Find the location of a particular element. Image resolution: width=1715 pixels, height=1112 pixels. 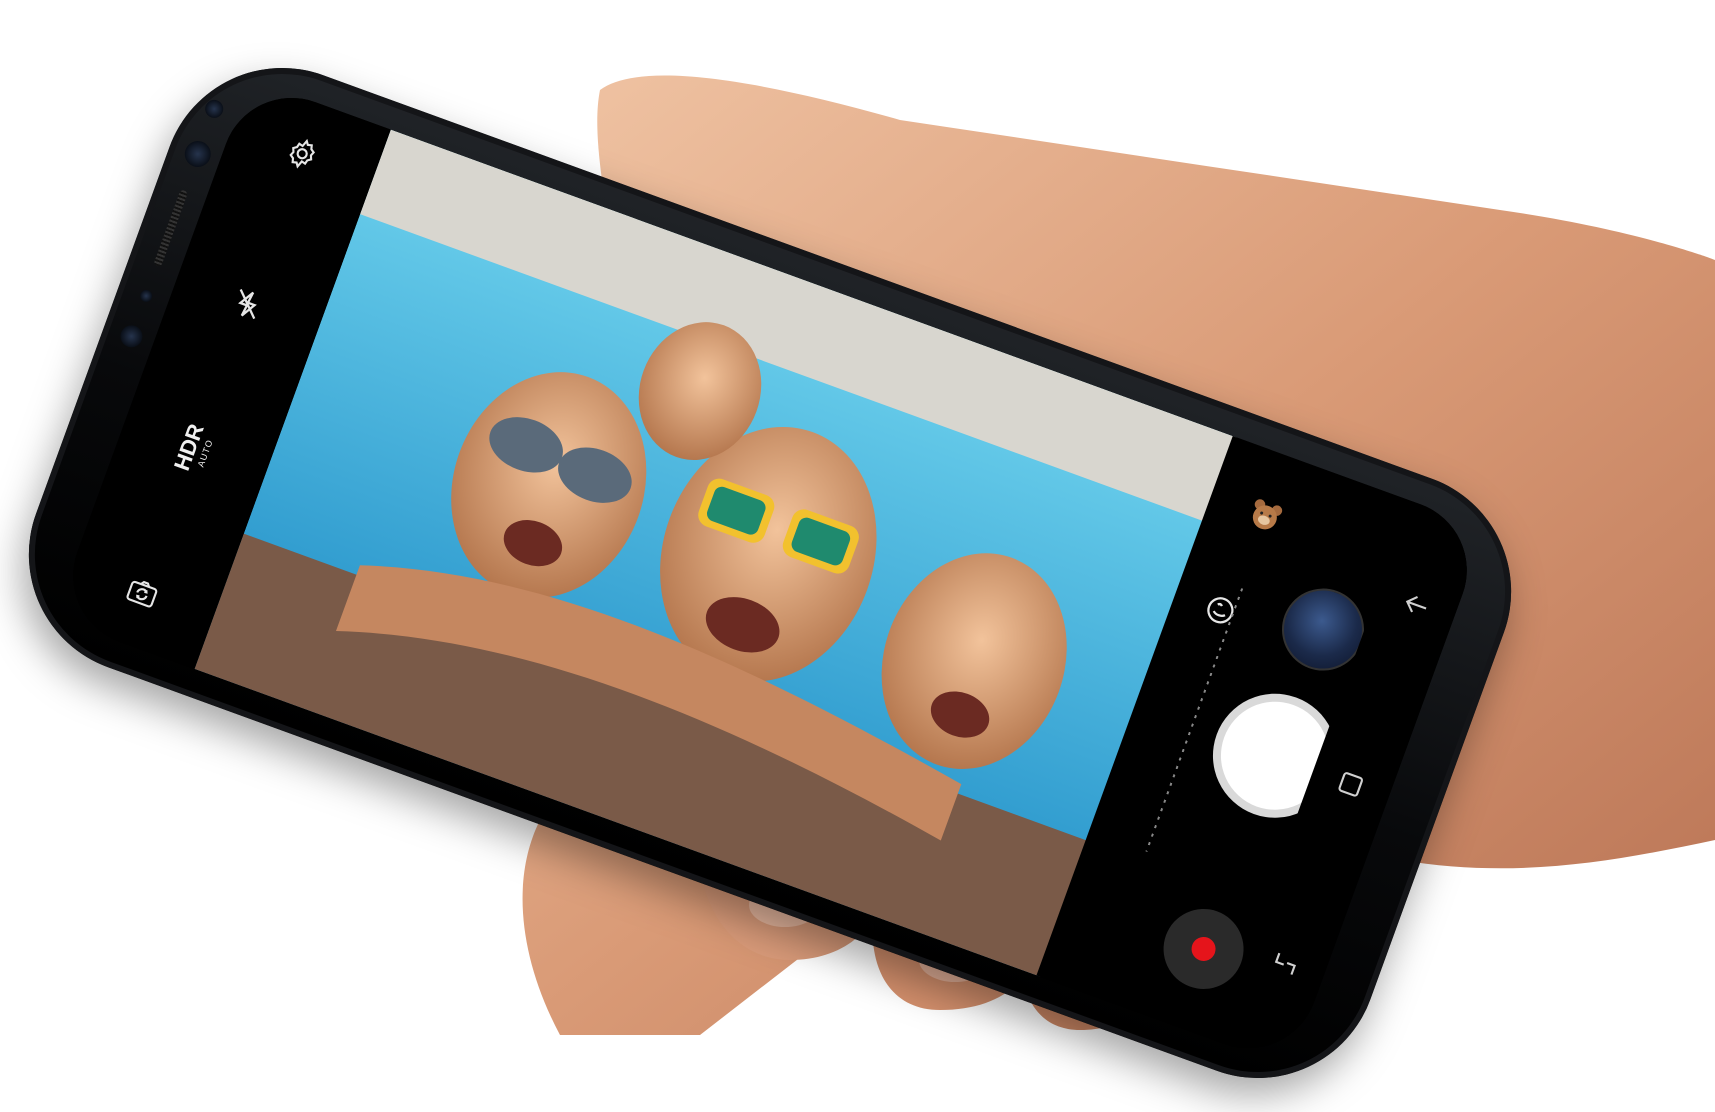

flash-button is located at coordinates (247, 304).